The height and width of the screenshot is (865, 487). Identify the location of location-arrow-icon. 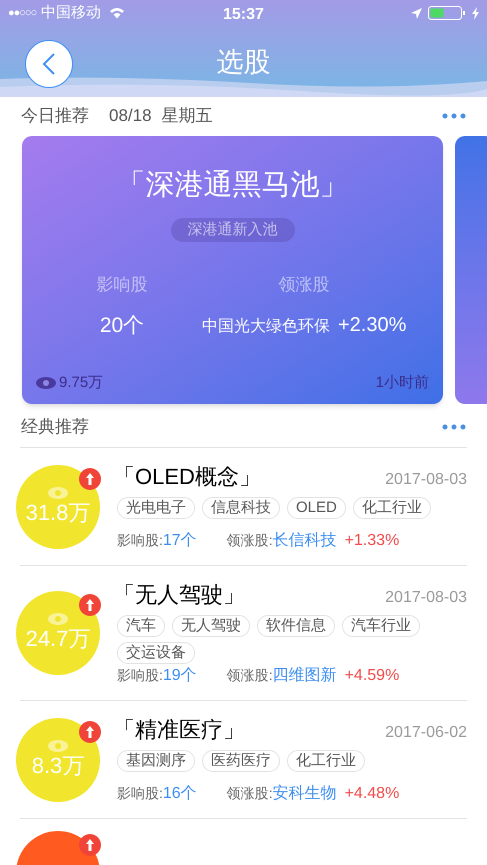
(416, 13).